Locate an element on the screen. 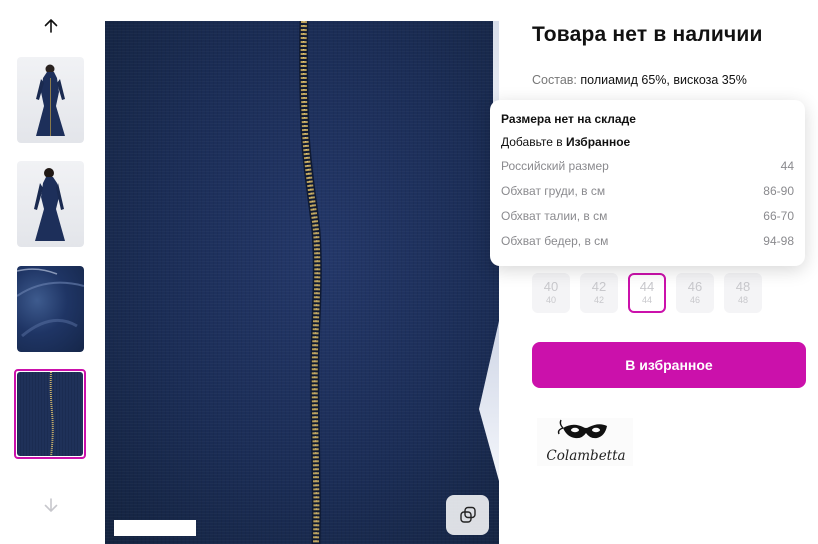 This screenshot has height=544, width=818. size-row-value: 86-90 is located at coordinates (778, 191).